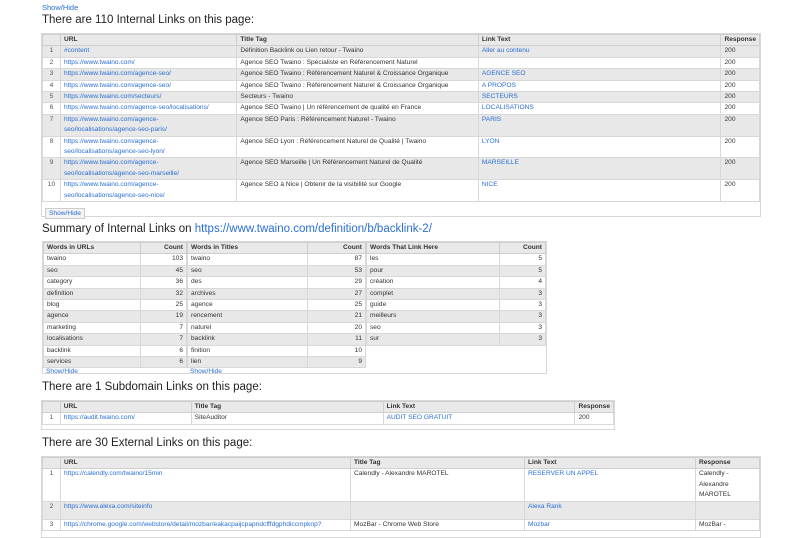 This screenshot has width=800, height=538. I want to click on summary-row: twaino 103, so click(115, 259).